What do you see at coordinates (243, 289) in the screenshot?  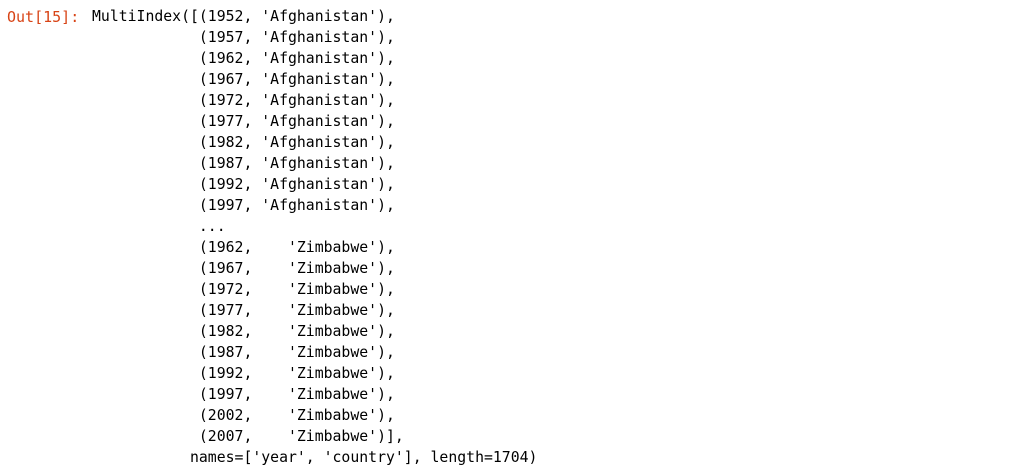 I see `output-line: (1972, 'Zimbabwe'),` at bounding box center [243, 289].